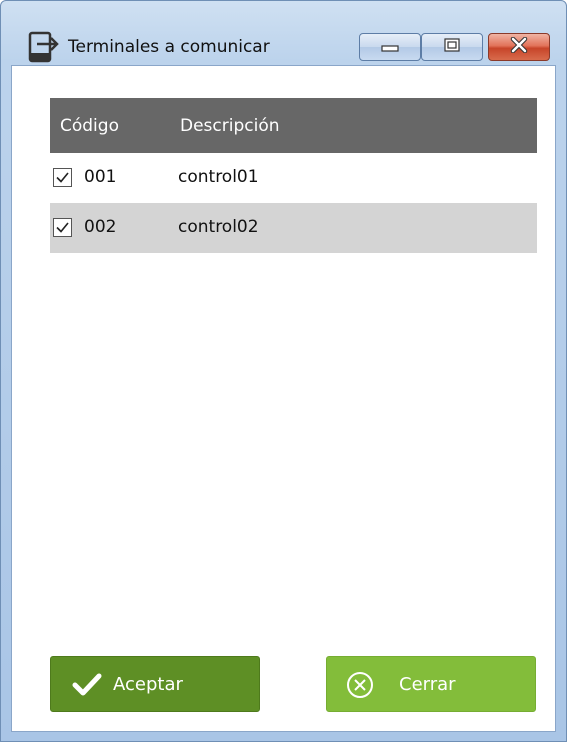 The height and width of the screenshot is (744, 569). What do you see at coordinates (44, 48) in the screenshot?
I see `terminal-exit-icon` at bounding box center [44, 48].